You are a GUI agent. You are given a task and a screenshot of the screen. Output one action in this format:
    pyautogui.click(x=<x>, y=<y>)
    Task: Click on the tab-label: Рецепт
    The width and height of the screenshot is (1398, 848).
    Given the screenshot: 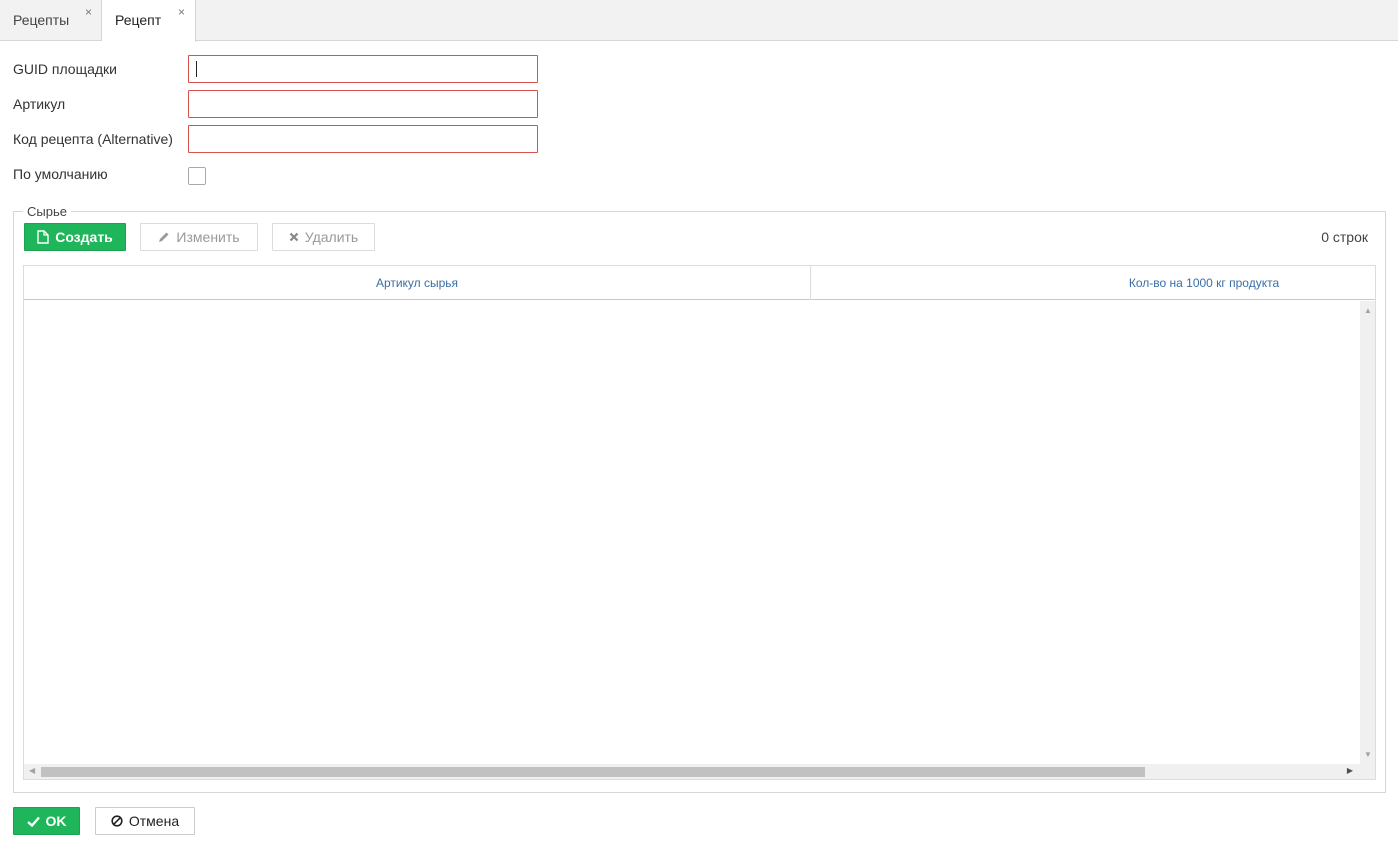 What is the action you would take?
    pyautogui.click(x=138, y=20)
    